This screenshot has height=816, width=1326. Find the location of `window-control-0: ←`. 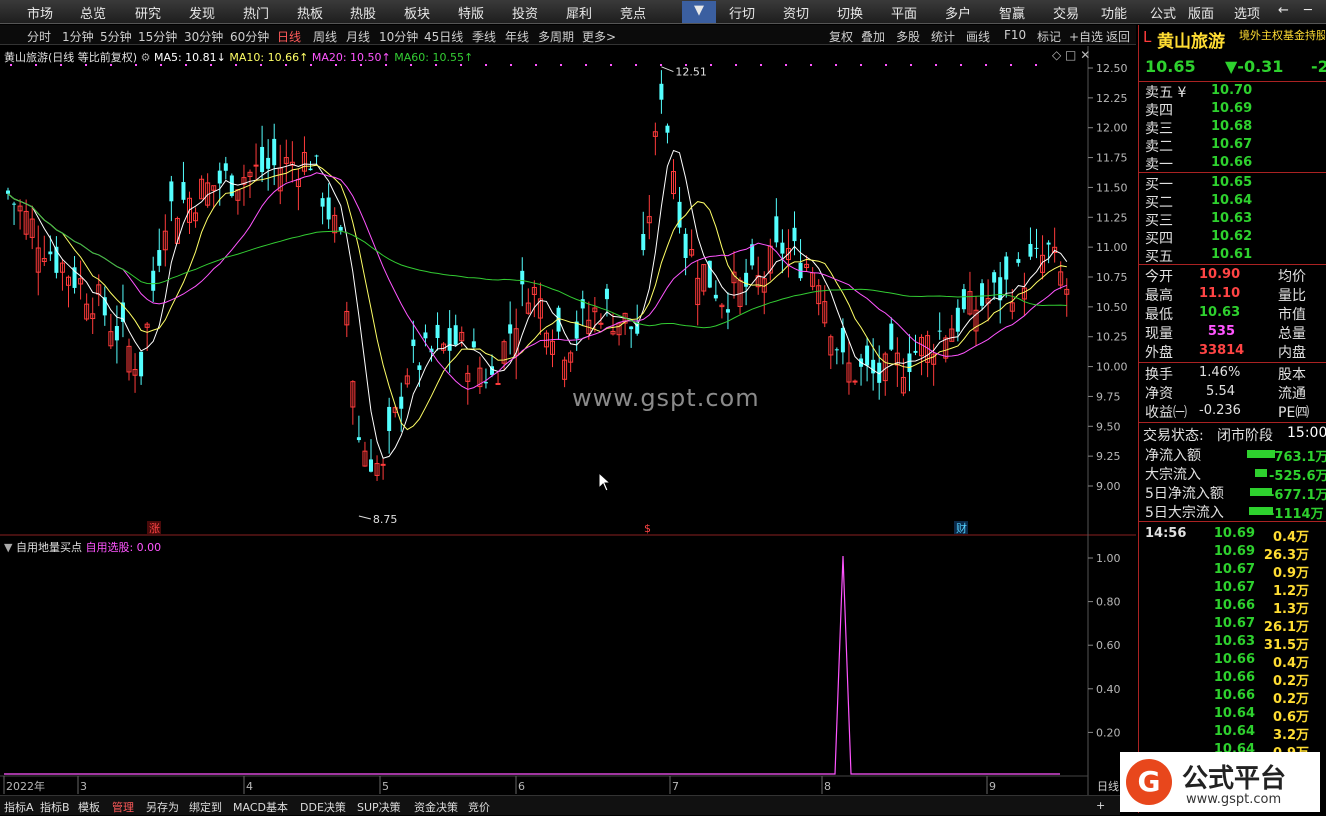

window-control-0: ← is located at coordinates (1283, 10).